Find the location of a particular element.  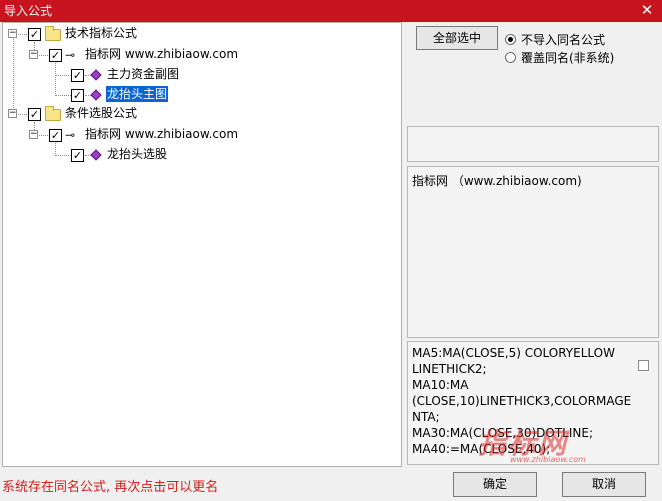

close-icon: ✕ is located at coordinates (647, 10).